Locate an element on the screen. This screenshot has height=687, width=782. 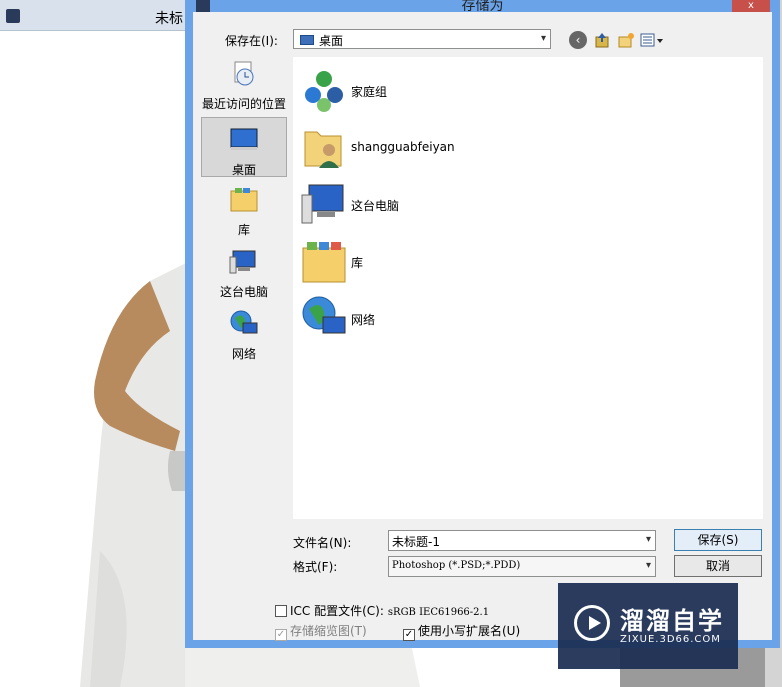
icc-profile-checkbox is located at coordinates (281, 611).